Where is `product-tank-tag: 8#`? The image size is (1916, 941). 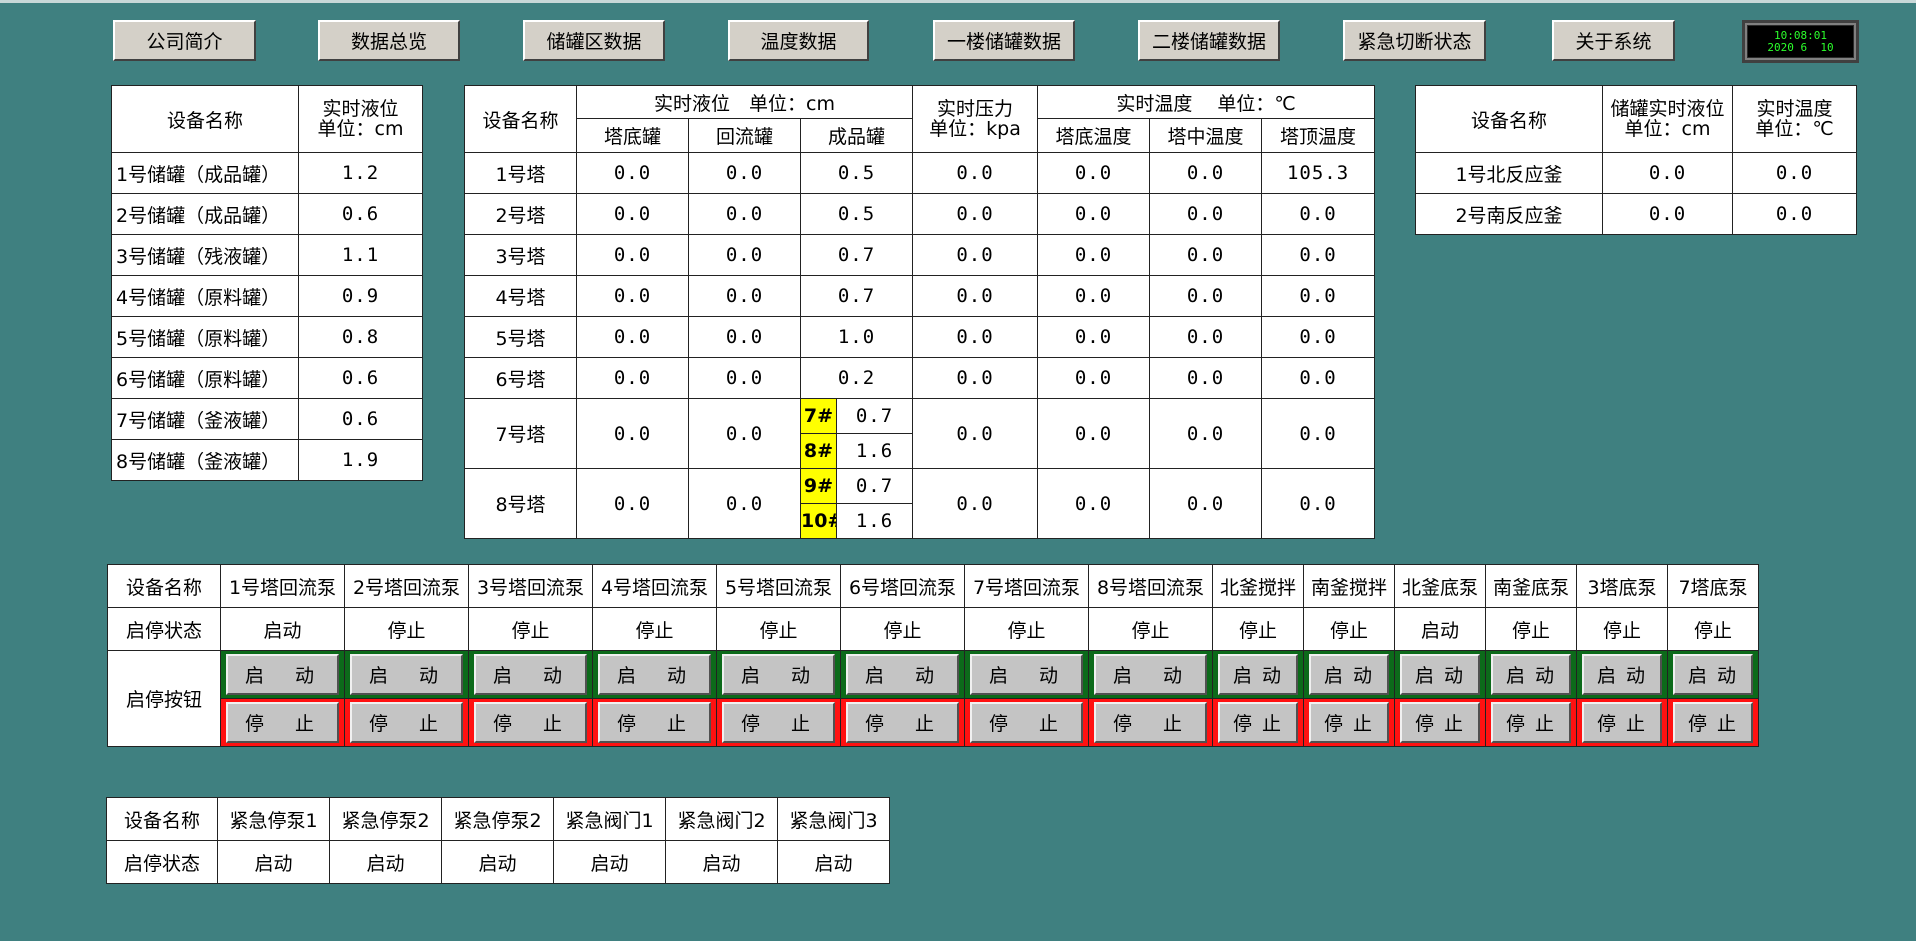 product-tank-tag: 8# is located at coordinates (818, 451).